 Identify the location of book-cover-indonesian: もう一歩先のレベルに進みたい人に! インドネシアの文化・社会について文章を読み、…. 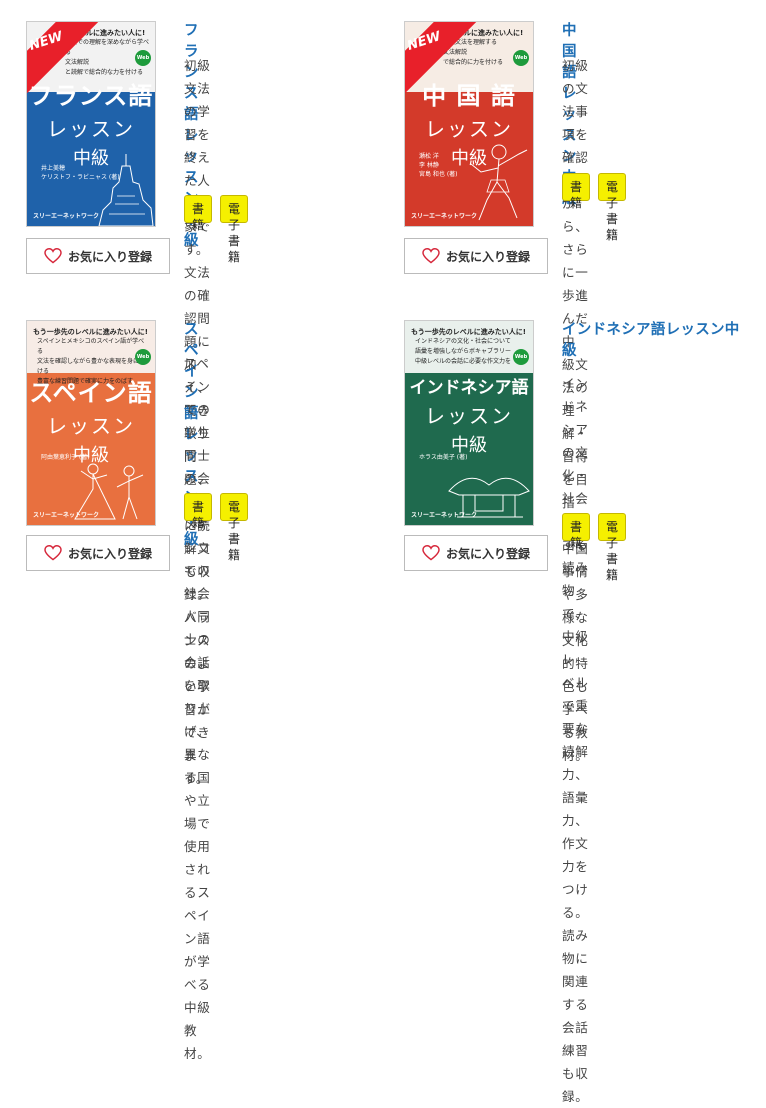
(469, 423).